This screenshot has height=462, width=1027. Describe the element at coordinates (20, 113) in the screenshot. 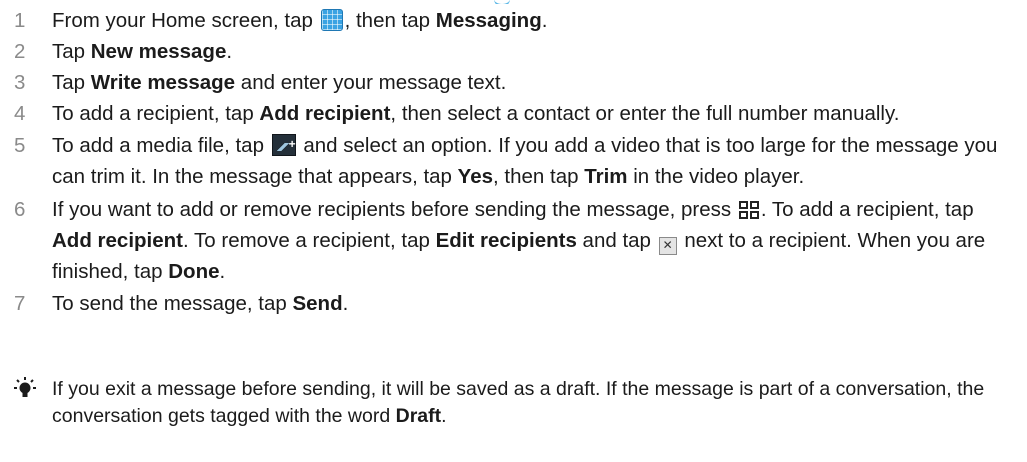

I see `step-number: 4` at that location.